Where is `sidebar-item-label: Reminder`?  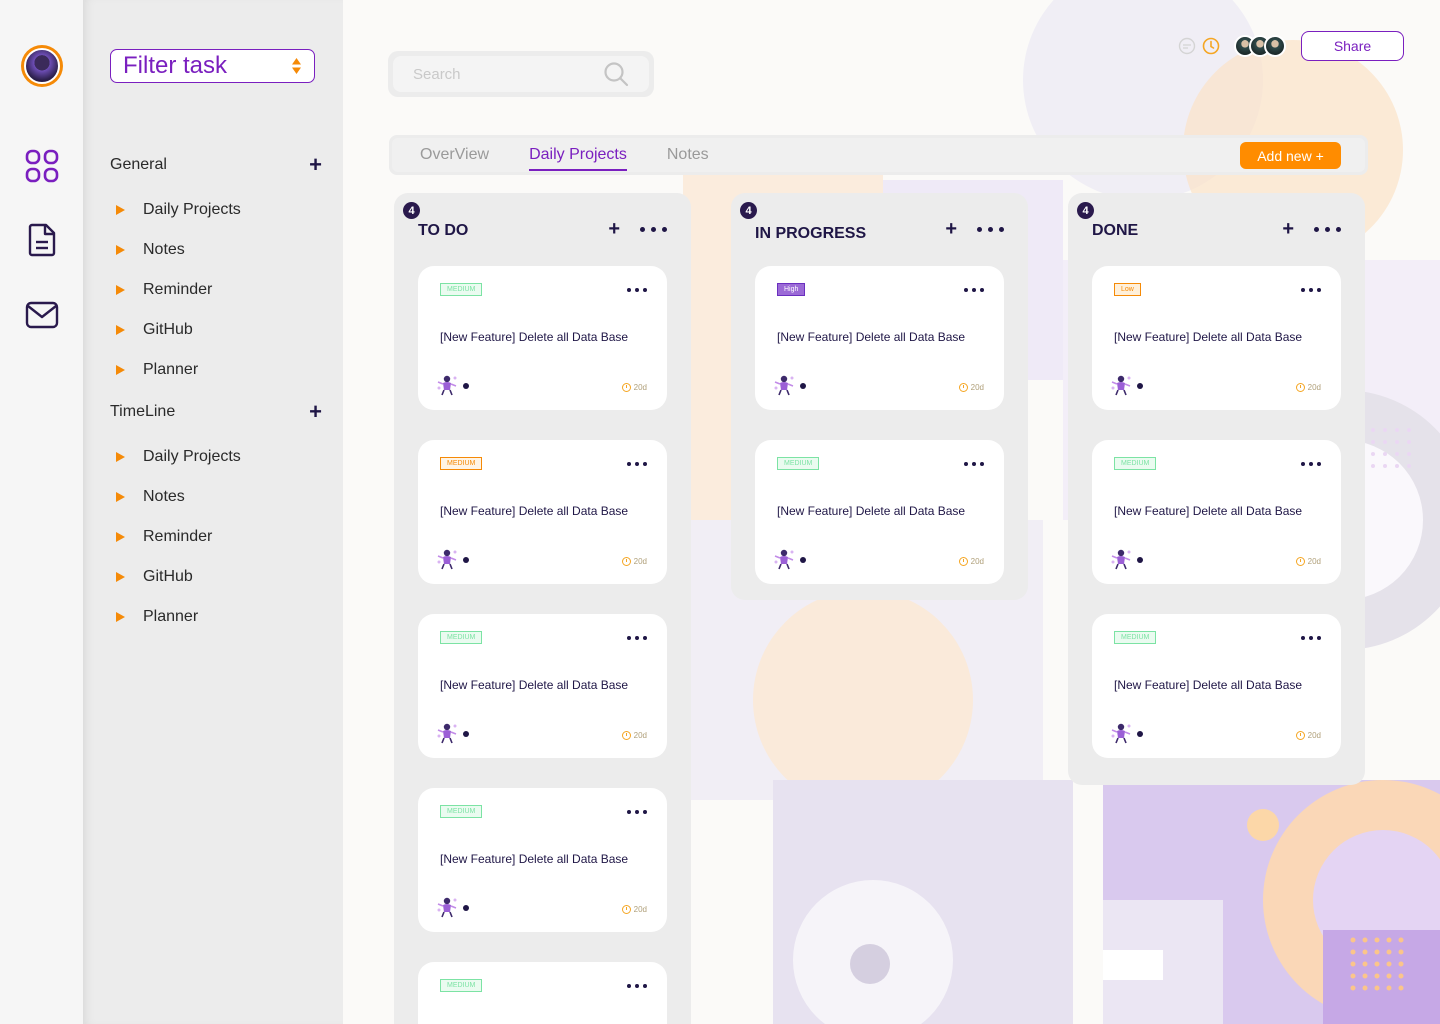
sidebar-item-label: Reminder is located at coordinates (178, 289).